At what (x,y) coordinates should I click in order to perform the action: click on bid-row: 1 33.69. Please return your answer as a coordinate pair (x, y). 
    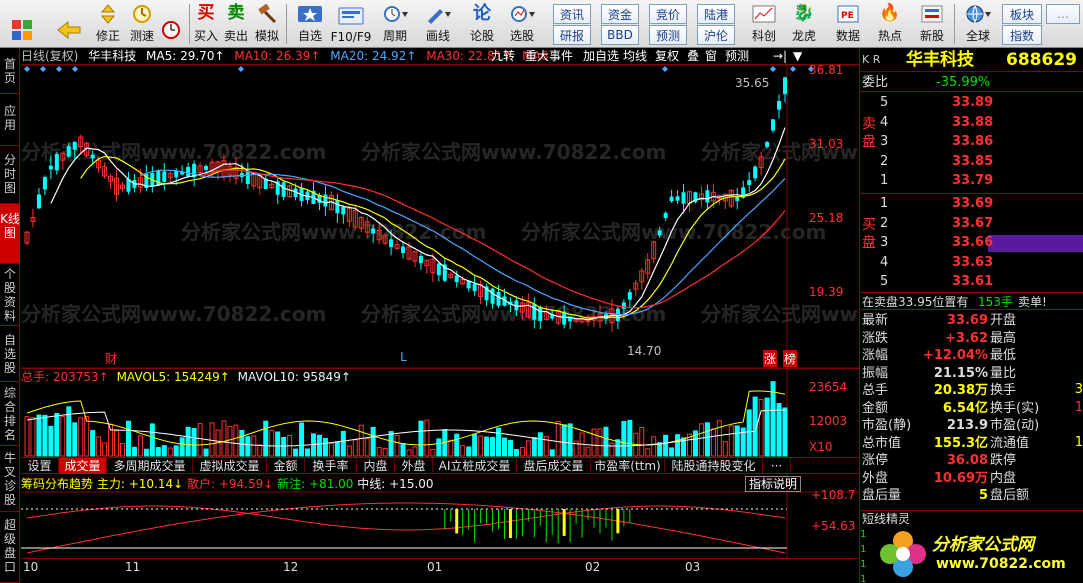
    Looking at the image, I should click on (971, 204).